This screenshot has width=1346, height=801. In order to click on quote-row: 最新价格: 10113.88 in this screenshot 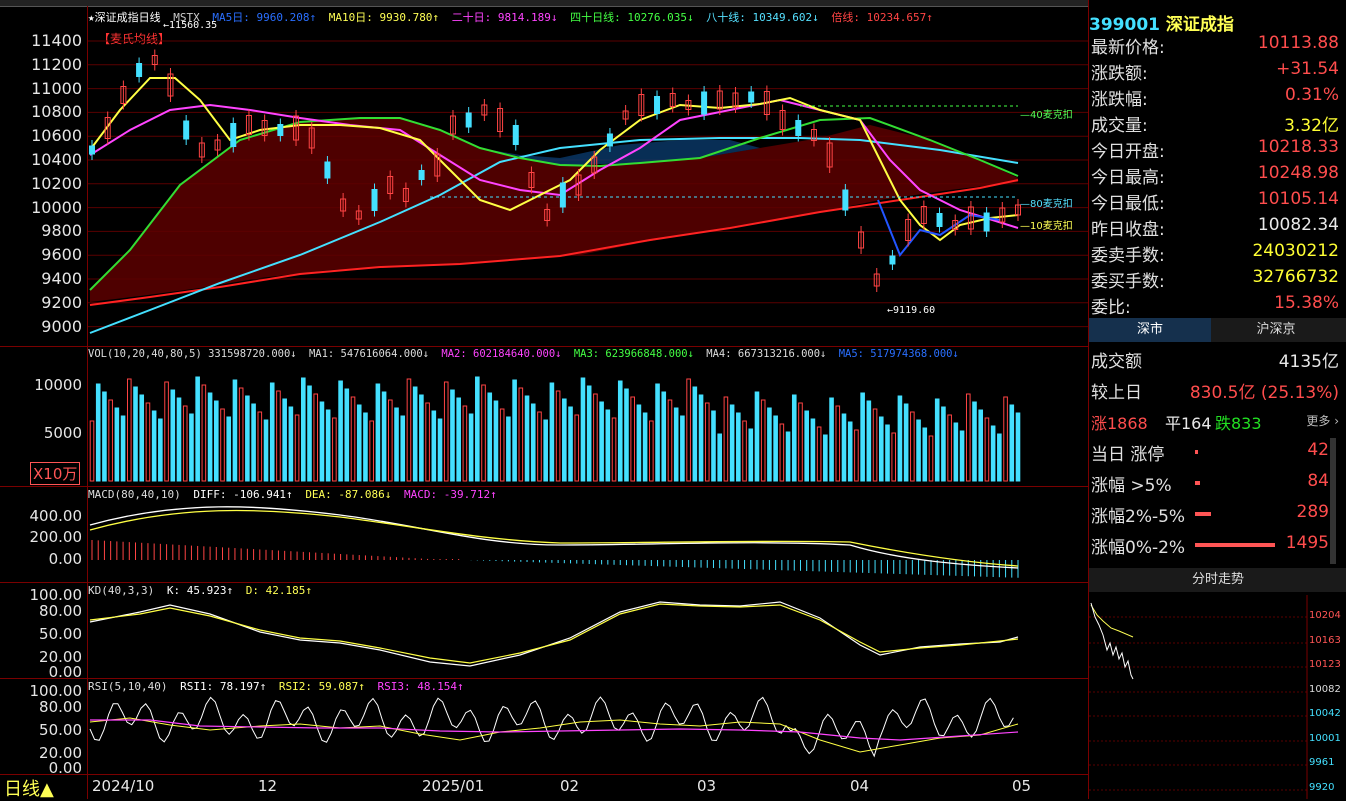, I will do `click(1215, 45)`.